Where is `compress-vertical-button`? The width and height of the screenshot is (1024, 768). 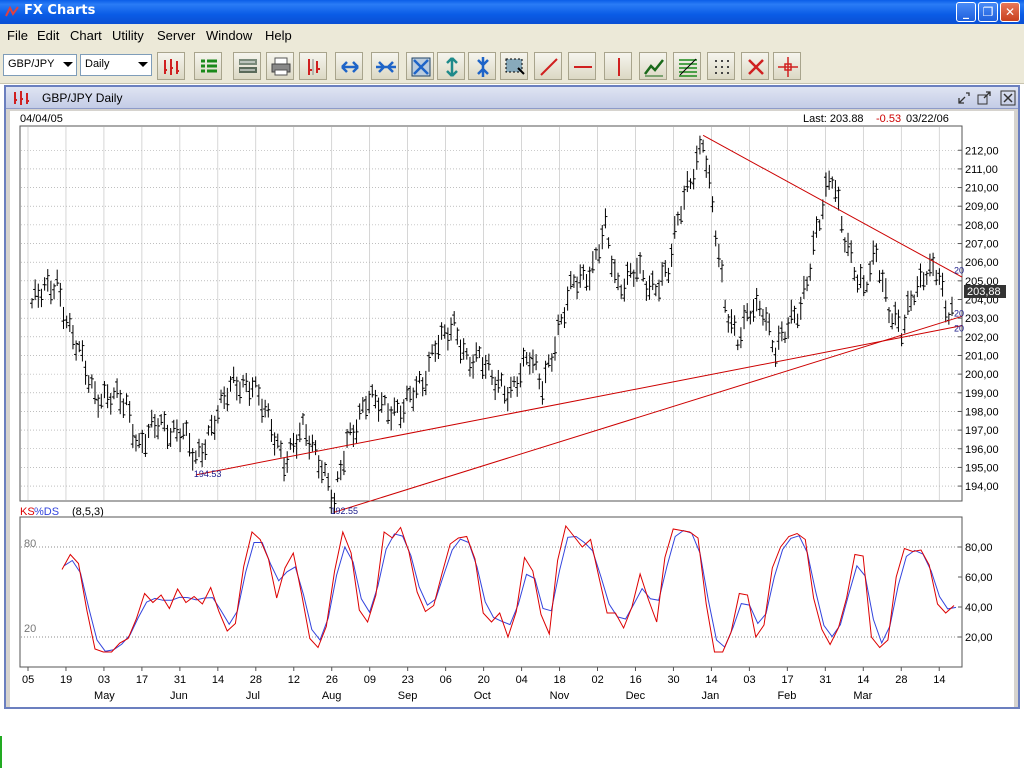
compress-vertical-button is located at coordinates (482, 66).